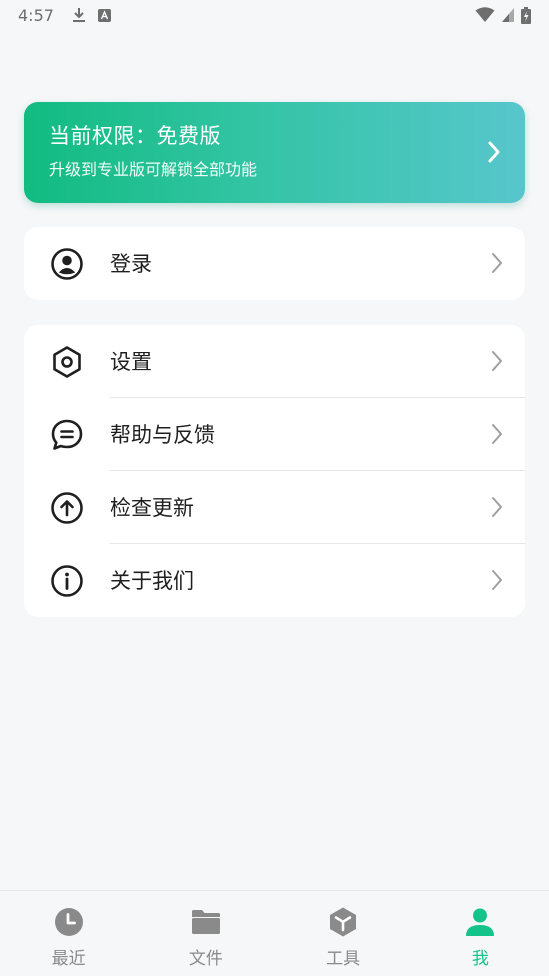 The image size is (549, 976). I want to click on feedback-chat-icon, so click(67, 434).